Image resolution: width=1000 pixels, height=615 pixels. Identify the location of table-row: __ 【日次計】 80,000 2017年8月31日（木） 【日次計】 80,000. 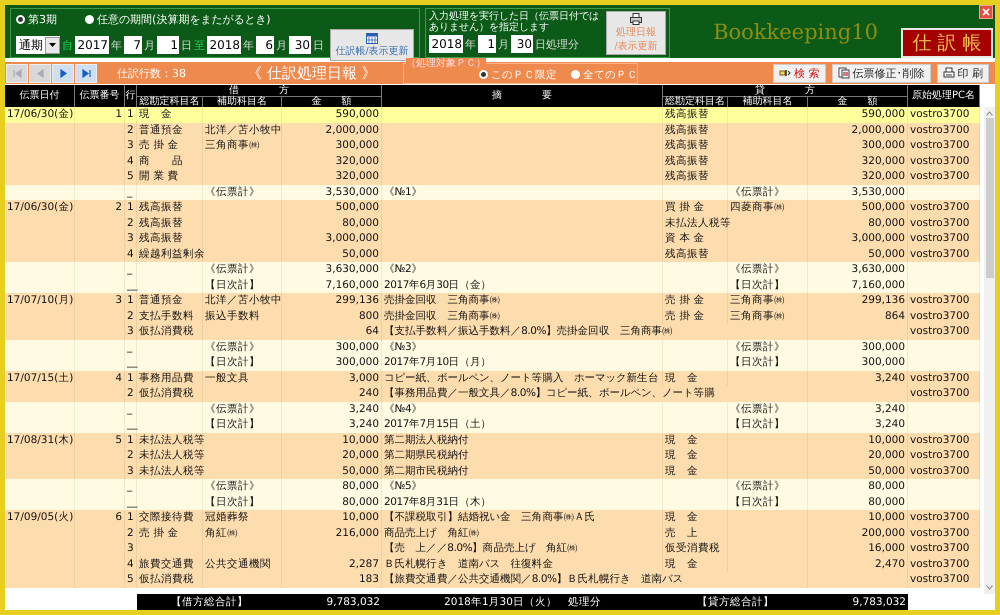
(492, 502).